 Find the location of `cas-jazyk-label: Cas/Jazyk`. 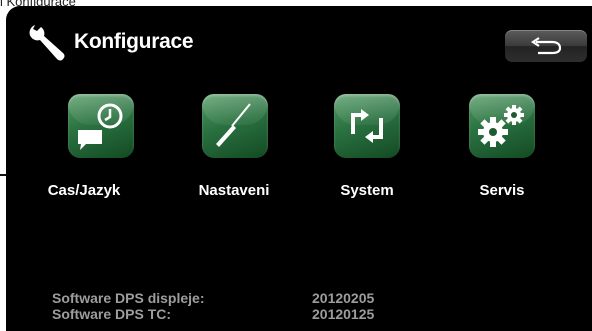

cas-jazyk-label: Cas/Jazyk is located at coordinates (84, 190).